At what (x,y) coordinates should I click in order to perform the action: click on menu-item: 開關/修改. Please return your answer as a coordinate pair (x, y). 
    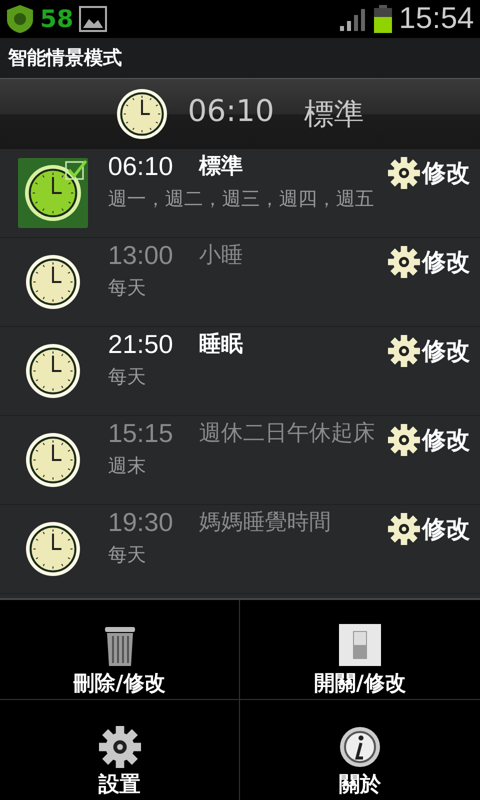
    Looking at the image, I should click on (360, 650).